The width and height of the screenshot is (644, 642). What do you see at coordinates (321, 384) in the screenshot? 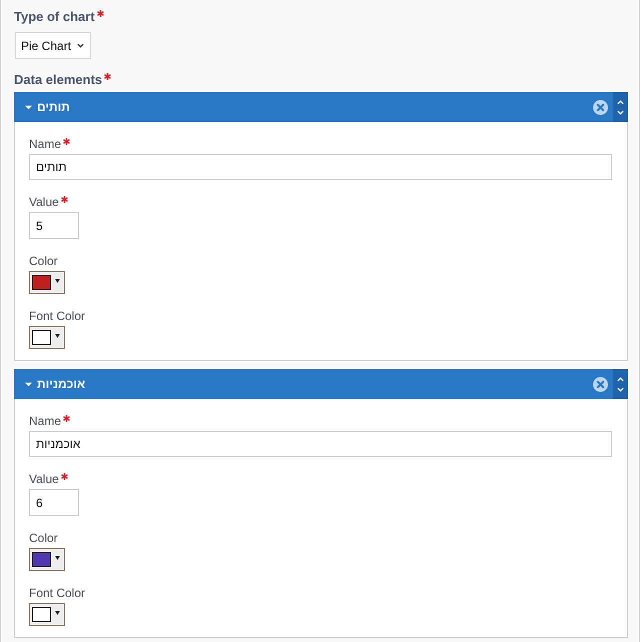
I see `element-header: אוכמניות` at bounding box center [321, 384].